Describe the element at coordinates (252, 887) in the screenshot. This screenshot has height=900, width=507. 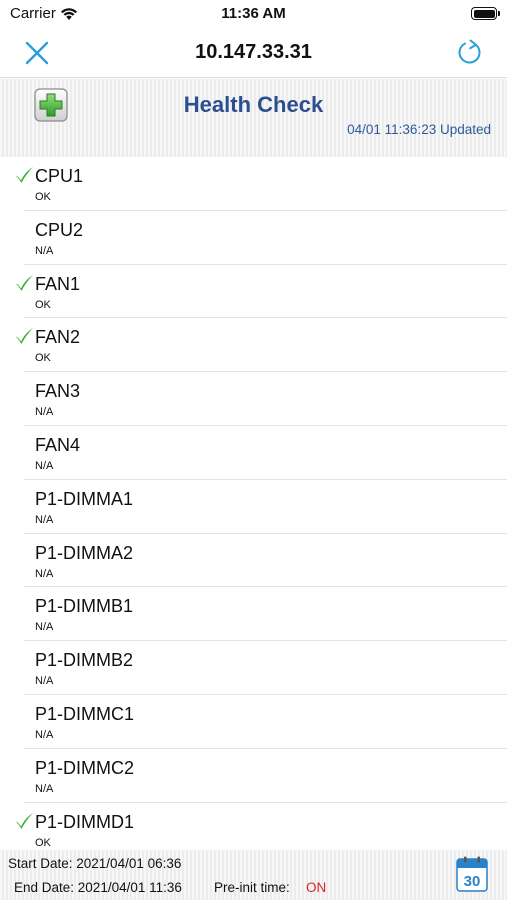
I see `preinit-label: Pre-init time:` at that location.